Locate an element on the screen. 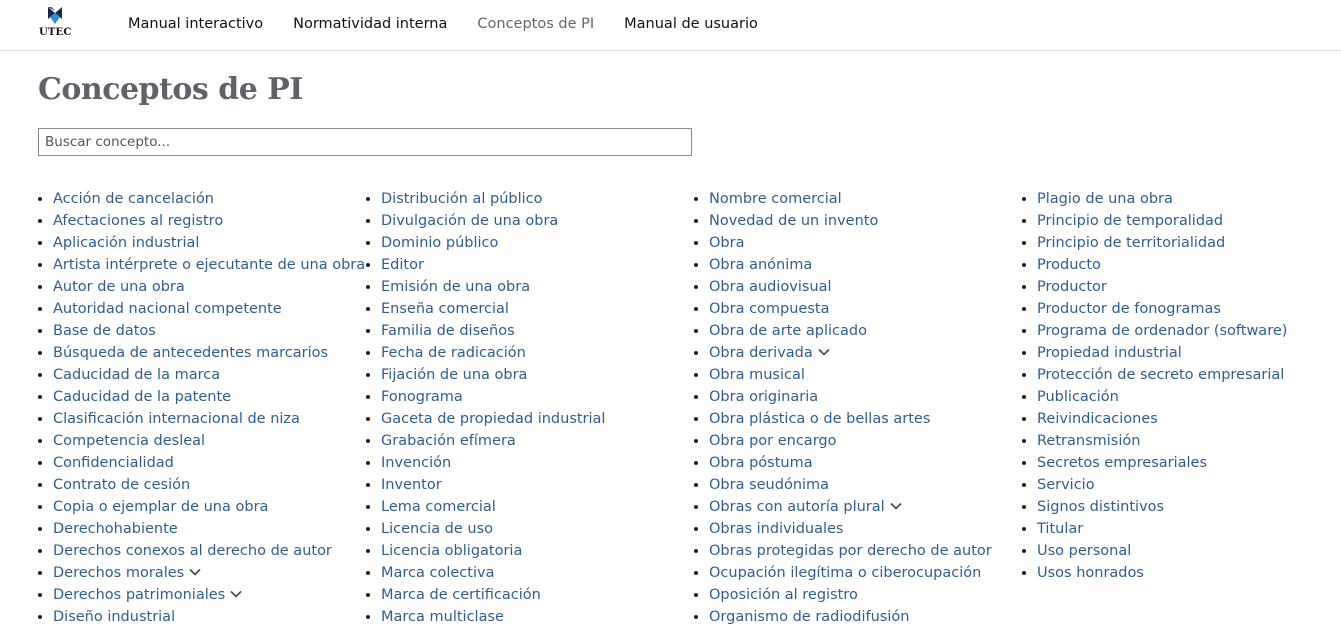 The width and height of the screenshot is (1341, 628). concept-list-item: Copia o ejemplar de una obra is located at coordinates (201, 507).